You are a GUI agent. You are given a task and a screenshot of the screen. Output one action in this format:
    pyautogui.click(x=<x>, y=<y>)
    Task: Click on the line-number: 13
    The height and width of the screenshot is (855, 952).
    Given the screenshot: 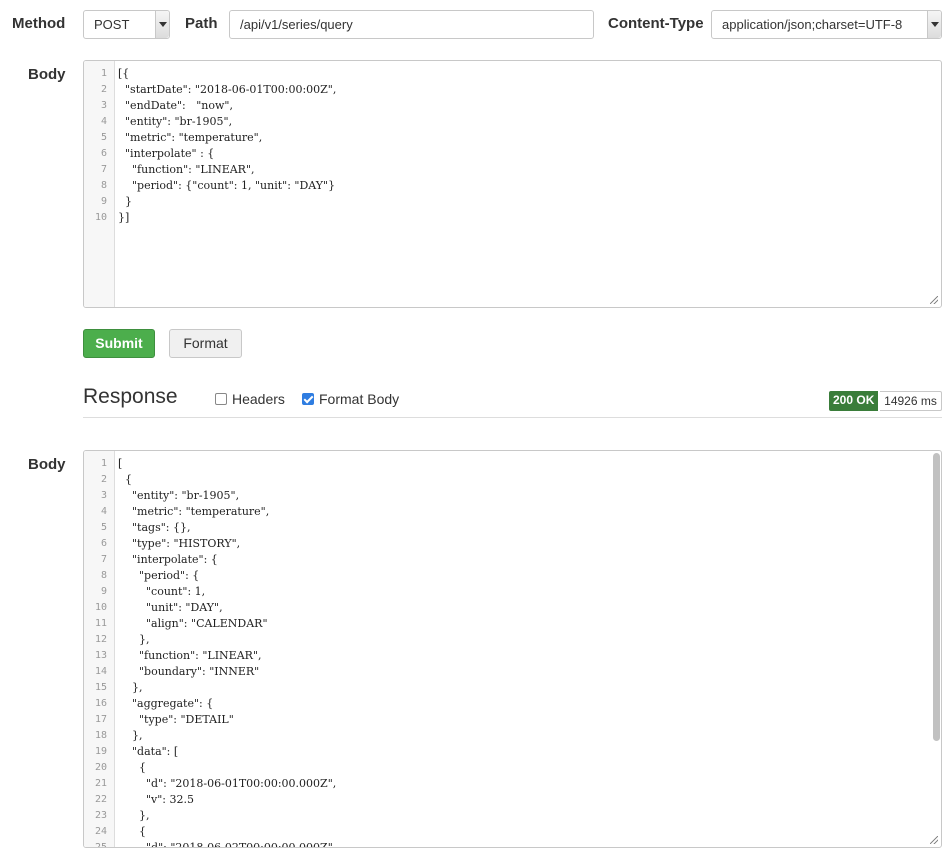 What is the action you would take?
    pyautogui.click(x=100, y=655)
    